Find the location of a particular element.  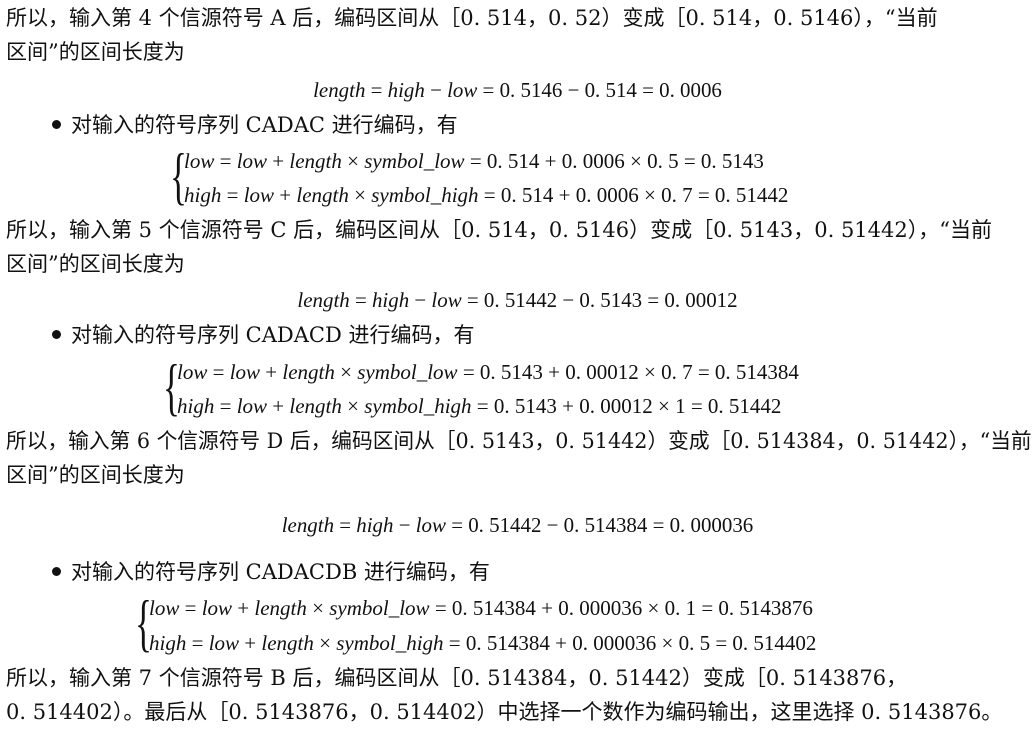

bullet-text: 对输入的符号序列 CADACD 进行编码，有 is located at coordinates (273, 335).